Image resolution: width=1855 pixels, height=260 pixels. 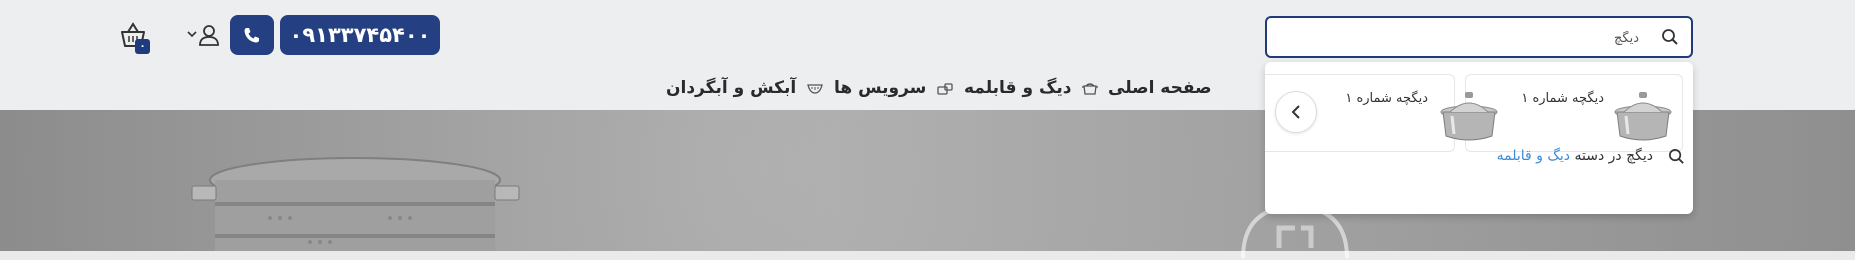 I want to click on user-account-icon, so click(x=209, y=35).